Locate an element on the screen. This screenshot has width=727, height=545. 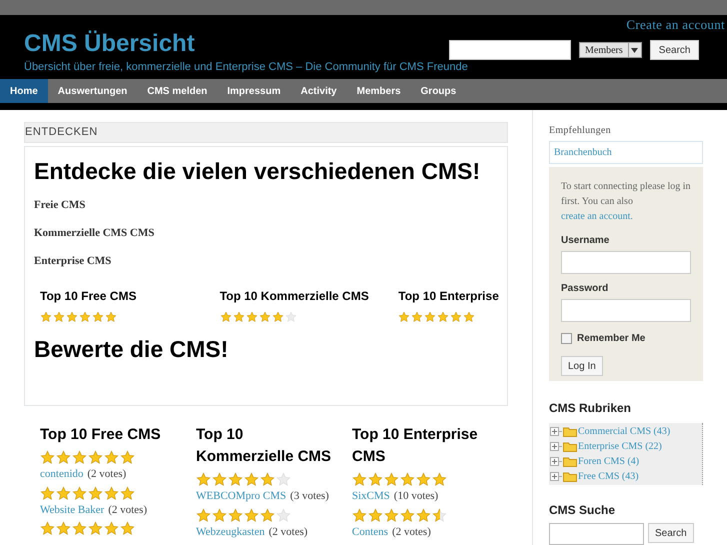
cms-link: contenido is located at coordinates (62, 474).